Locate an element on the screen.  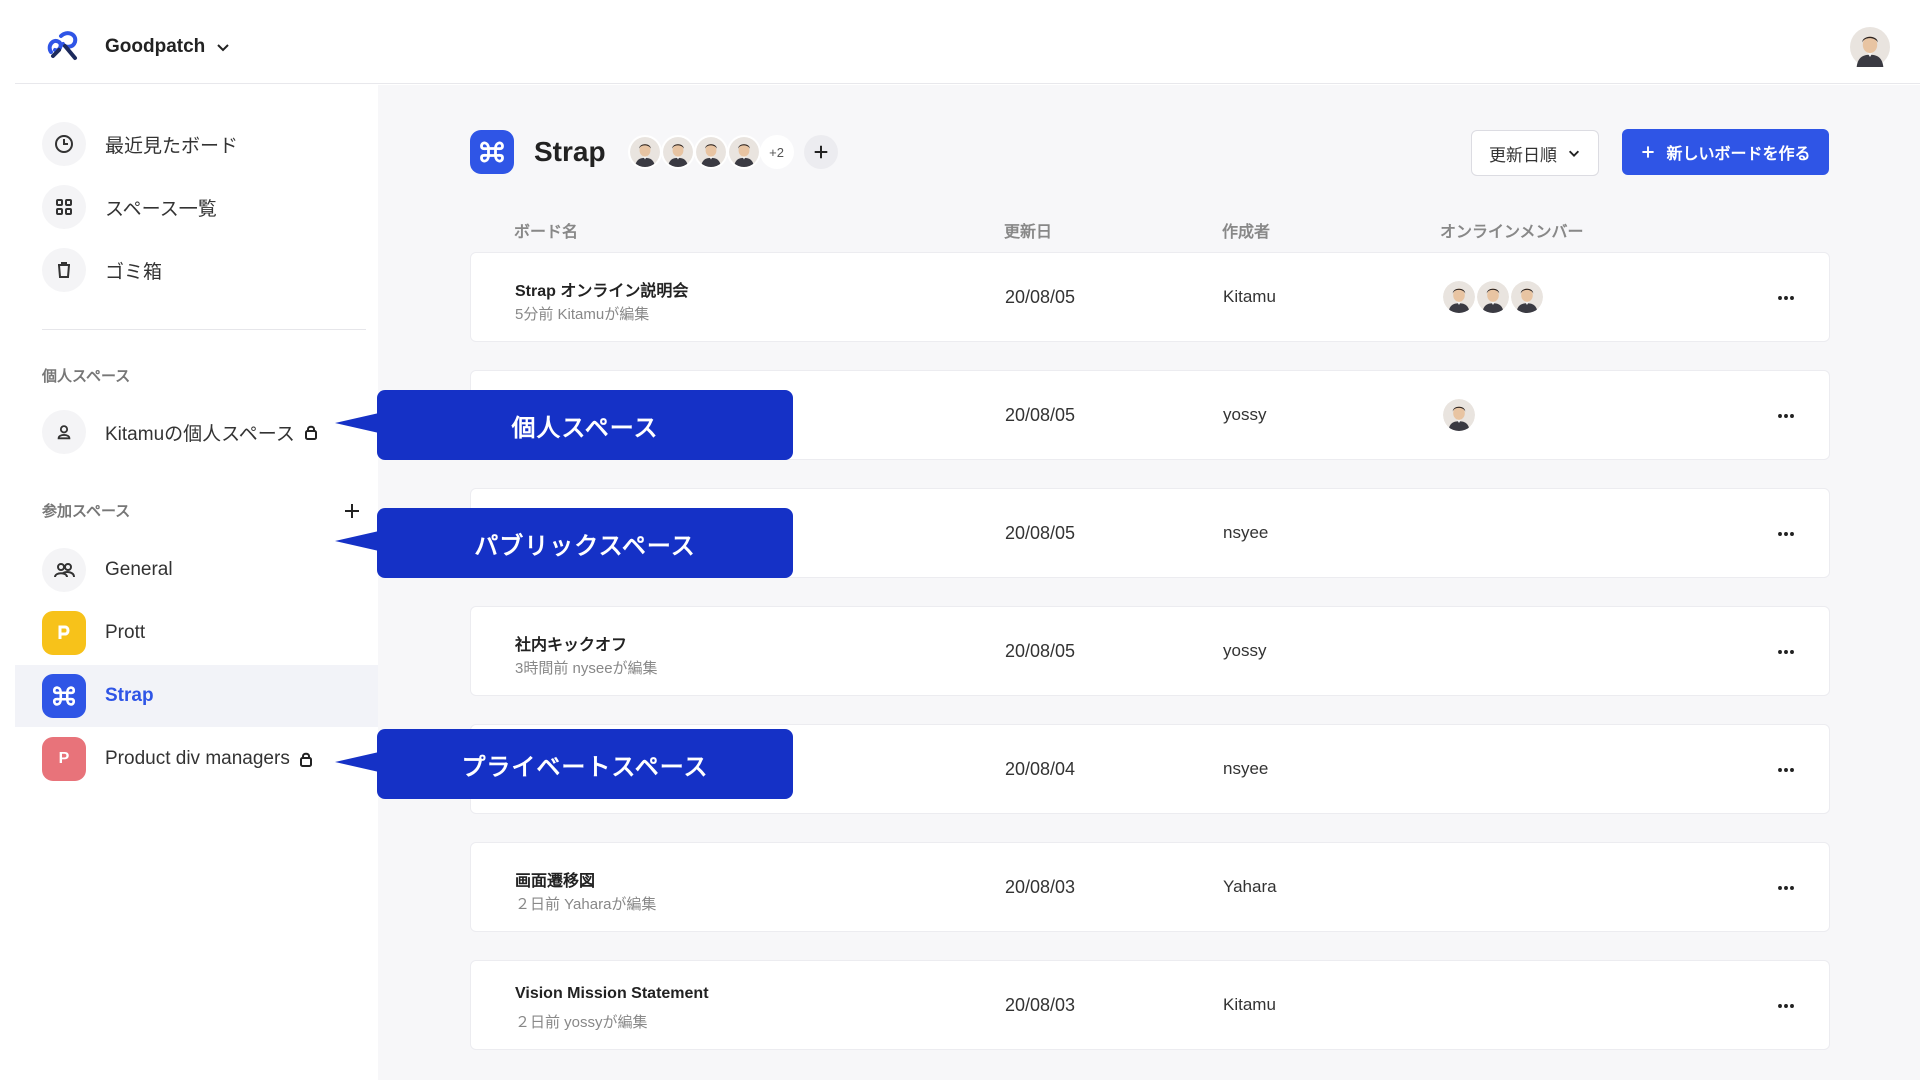
column-header-updated: 更新日 is located at coordinates (1028, 232).